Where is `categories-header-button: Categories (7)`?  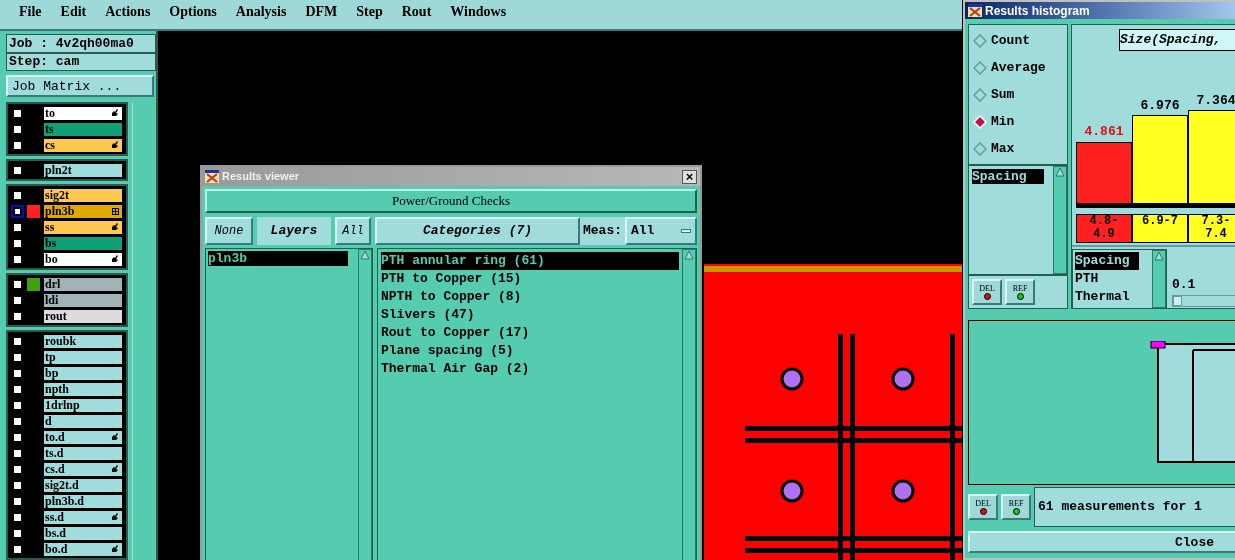 categories-header-button: Categories (7) is located at coordinates (477, 231).